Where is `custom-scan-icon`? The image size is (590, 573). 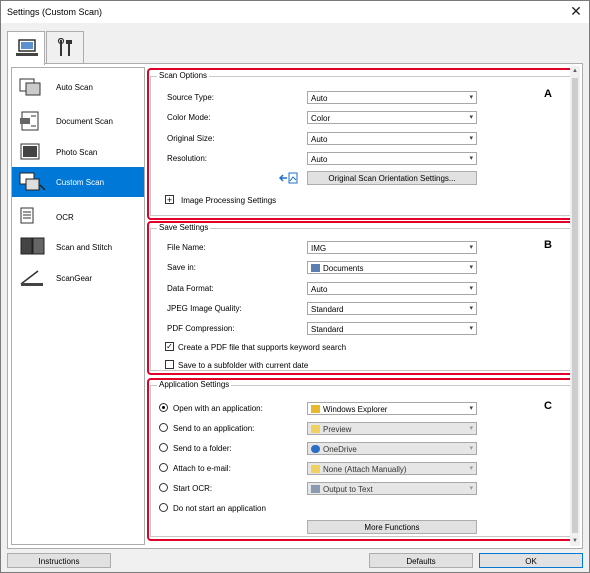 custom-scan-icon is located at coordinates (32, 181).